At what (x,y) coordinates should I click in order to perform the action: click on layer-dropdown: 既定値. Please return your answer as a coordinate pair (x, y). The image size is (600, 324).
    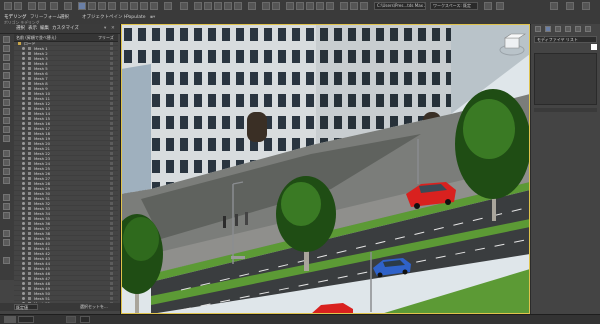
    Looking at the image, I should click on (26, 307).